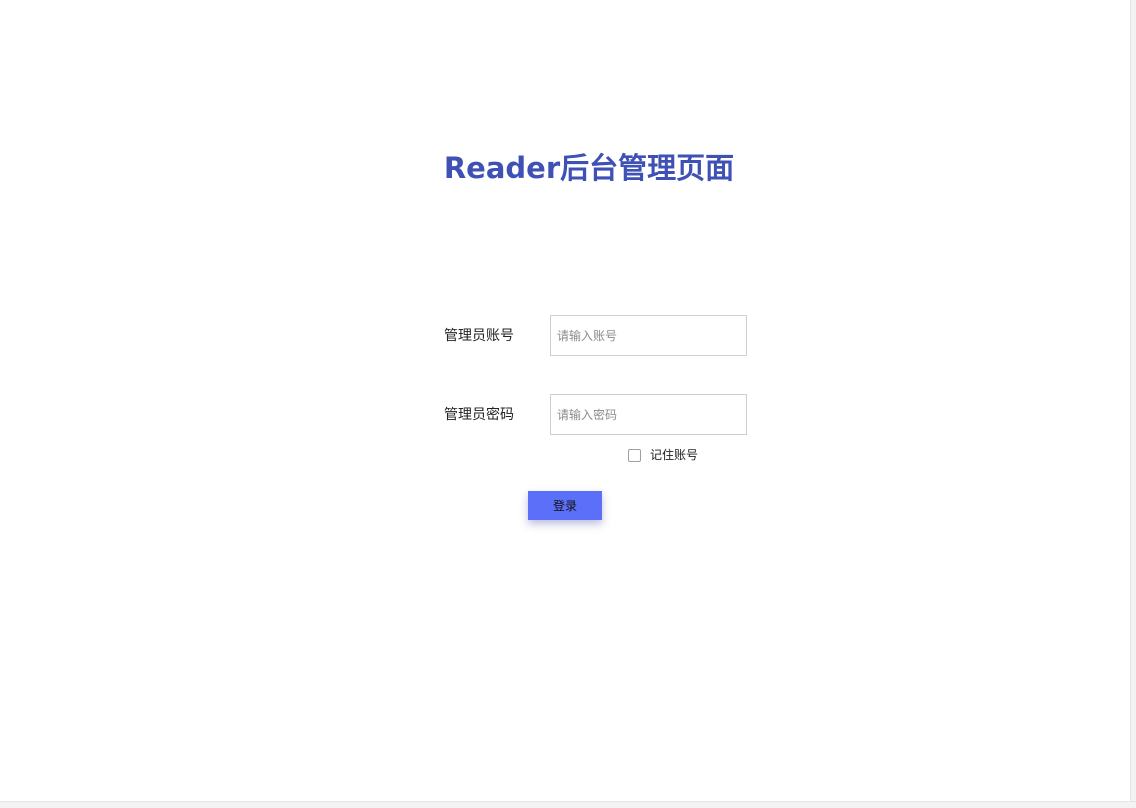  I want to click on account-label: 管理员账号, so click(479, 336).